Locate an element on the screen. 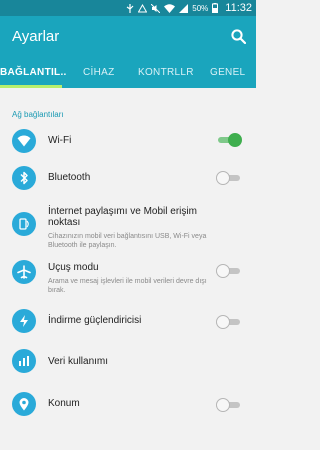 The image size is (320, 450). airplane-icon is located at coordinates (24, 272).